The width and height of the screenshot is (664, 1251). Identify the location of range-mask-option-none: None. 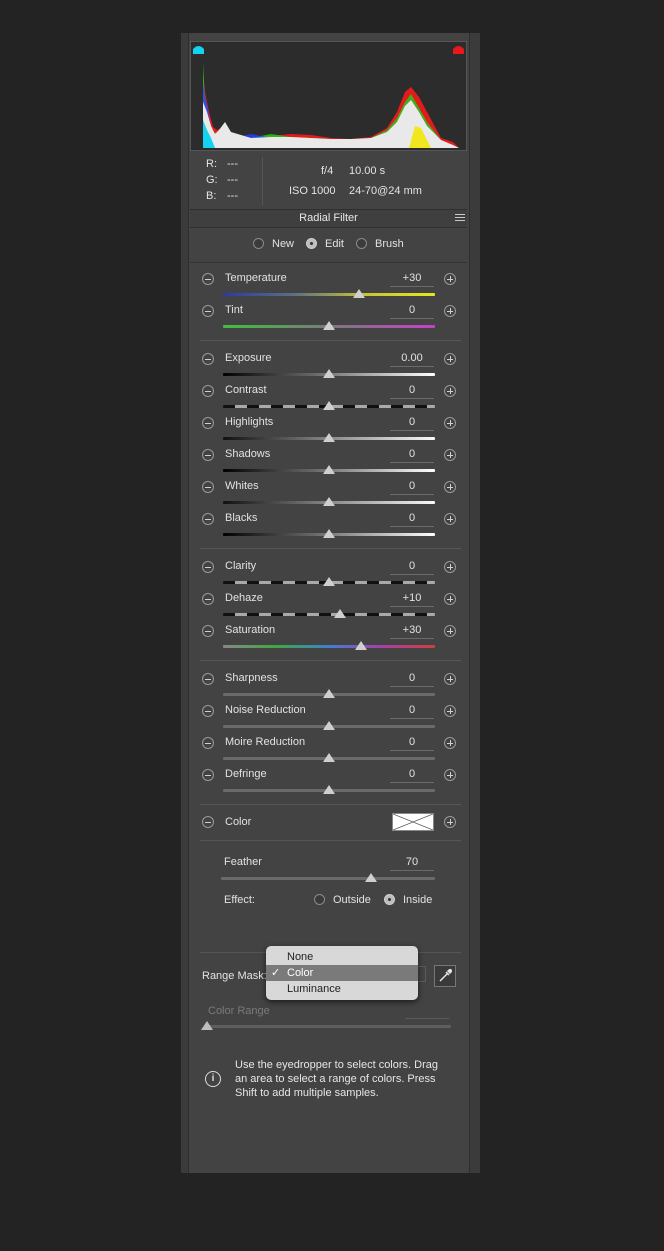
(342, 957).